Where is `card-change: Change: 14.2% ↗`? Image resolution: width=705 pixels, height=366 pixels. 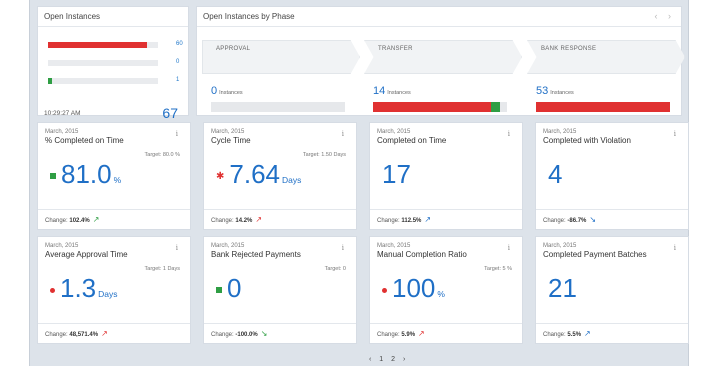 card-change: Change: 14.2% ↗ is located at coordinates (236, 219).